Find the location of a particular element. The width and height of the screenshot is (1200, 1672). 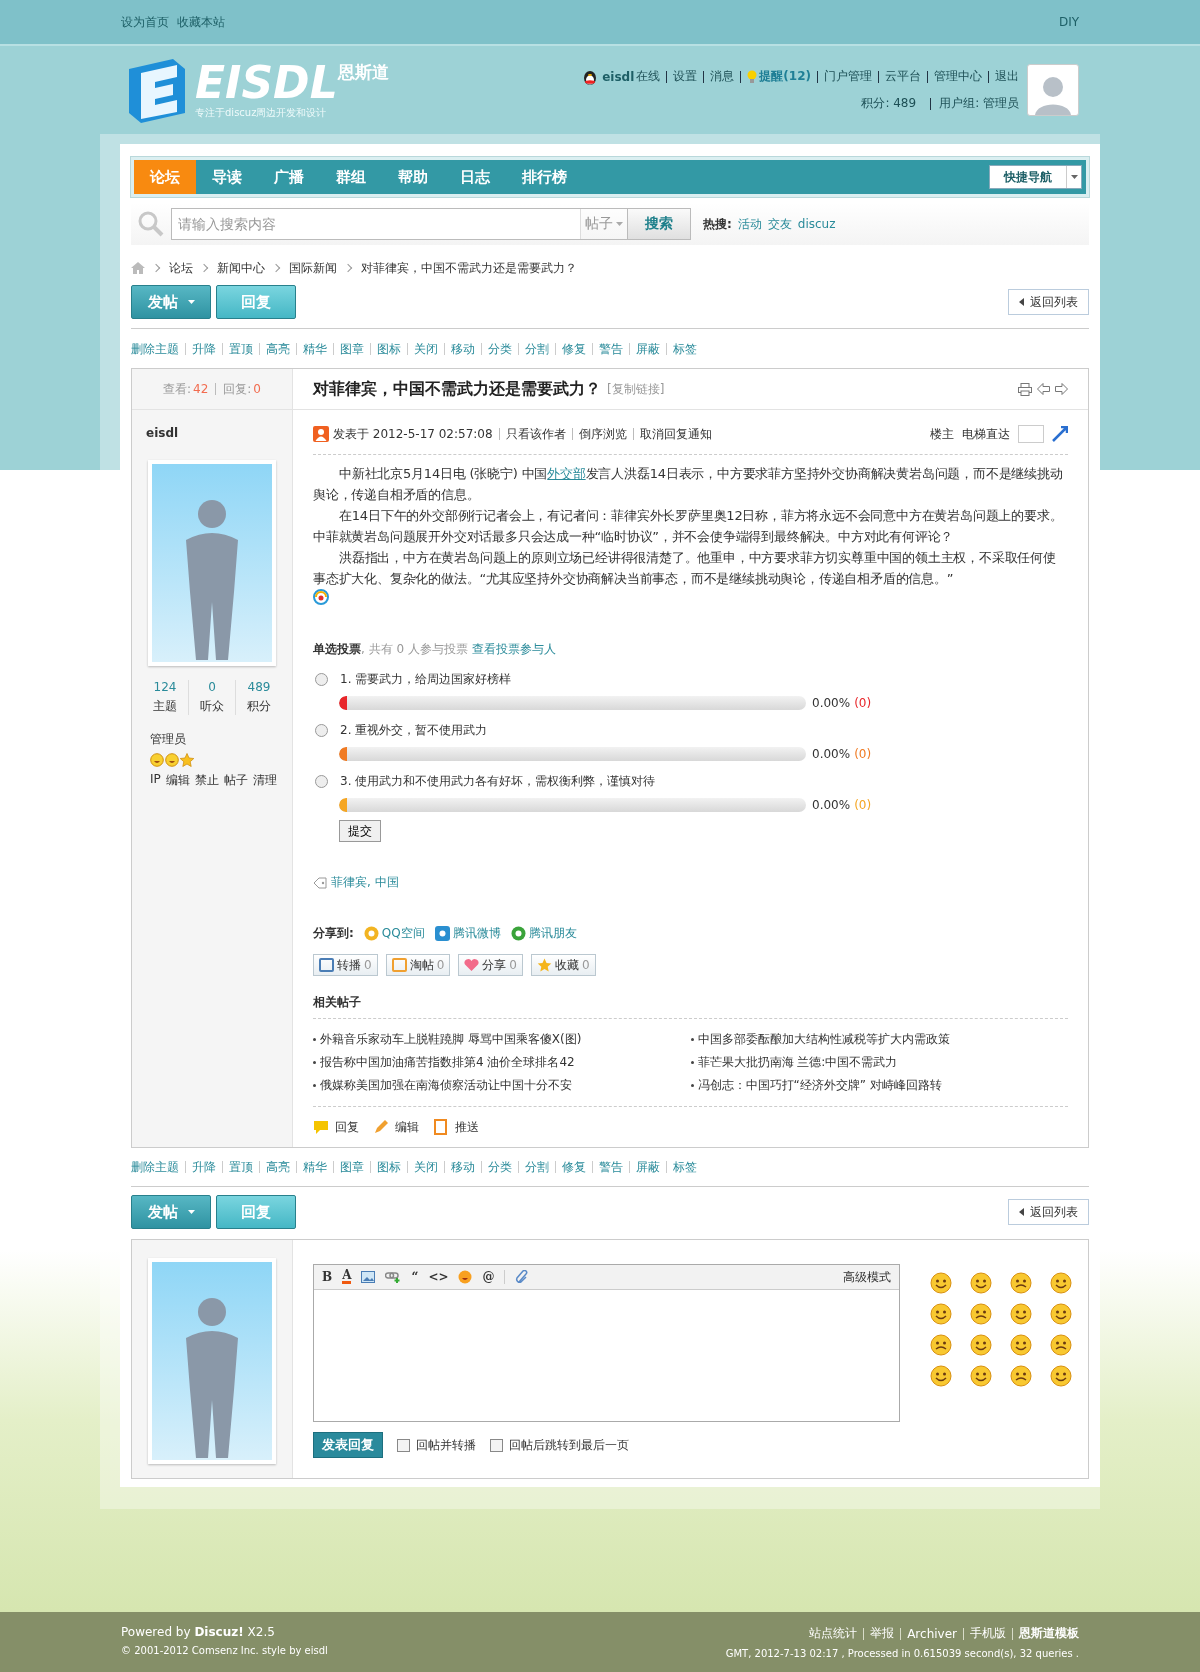

moderation-link: 修复 is located at coordinates (574, 1167).